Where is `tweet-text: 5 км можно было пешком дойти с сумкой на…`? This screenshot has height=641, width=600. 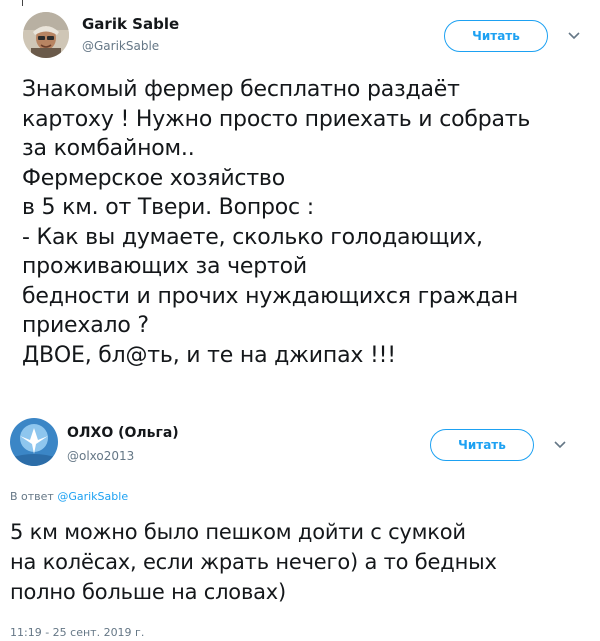 tweet-text: 5 км можно было пешком дойти с сумкой на… is located at coordinates (253, 562).